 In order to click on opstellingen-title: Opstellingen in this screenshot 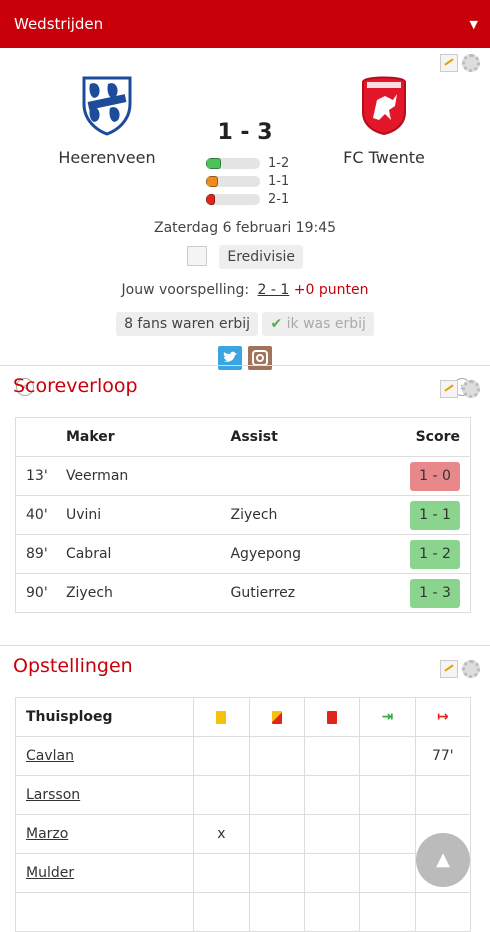, I will do `click(73, 666)`.